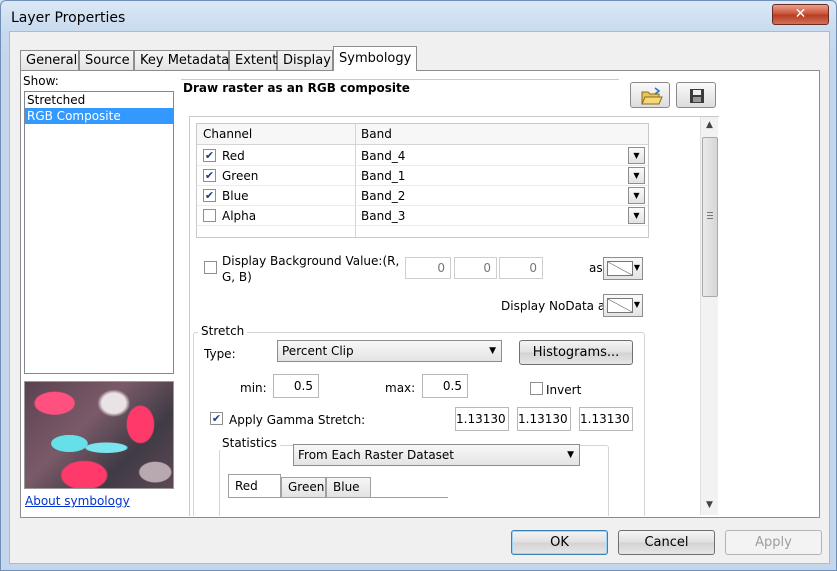  Describe the element at coordinates (348, 487) in the screenshot. I see `stats-tab-blue: Blue` at that location.